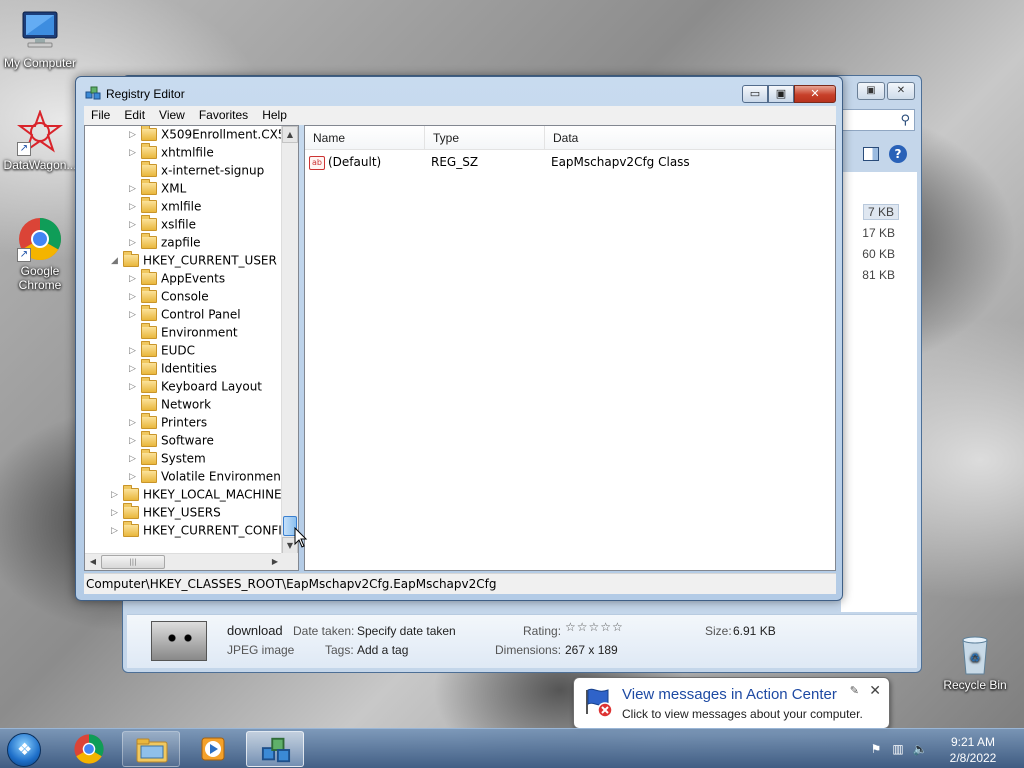 The width and height of the screenshot is (1024, 768). What do you see at coordinates (920, 749) in the screenshot?
I see `volume-icon: 🔈` at bounding box center [920, 749].